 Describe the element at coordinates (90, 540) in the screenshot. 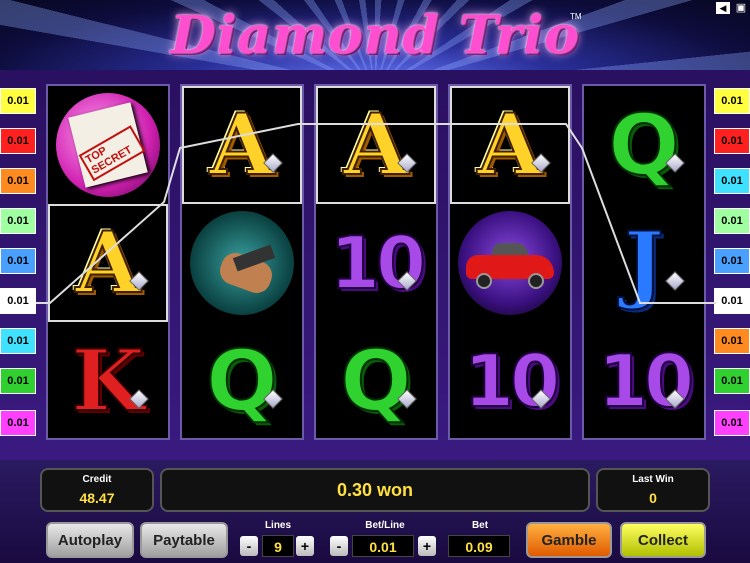

I see `autoplay-button: Autoplay` at that location.